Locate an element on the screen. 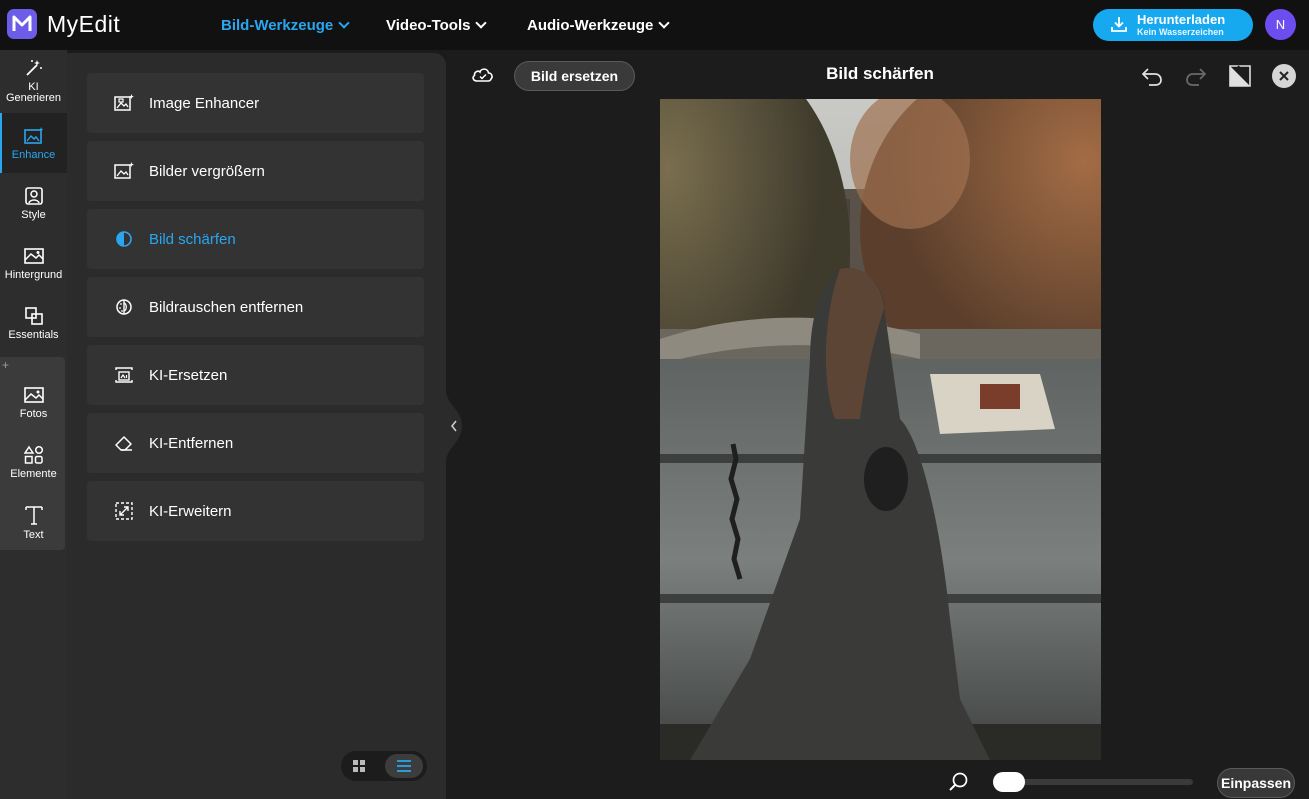 The height and width of the screenshot is (799, 1309). essentials-icon is located at coordinates (33, 316).